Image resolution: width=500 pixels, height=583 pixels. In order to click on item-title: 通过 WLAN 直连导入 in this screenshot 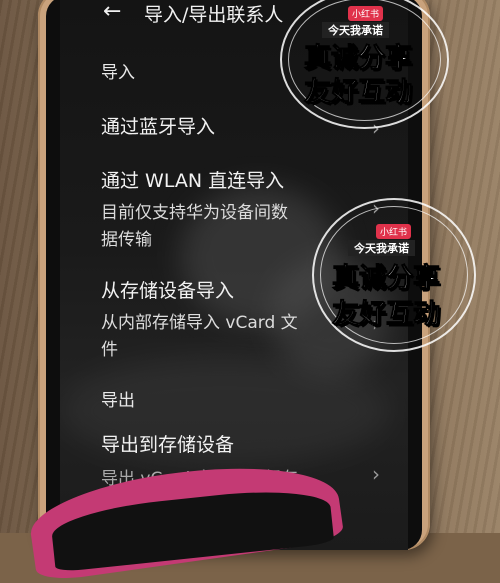, I will do `click(193, 181)`.